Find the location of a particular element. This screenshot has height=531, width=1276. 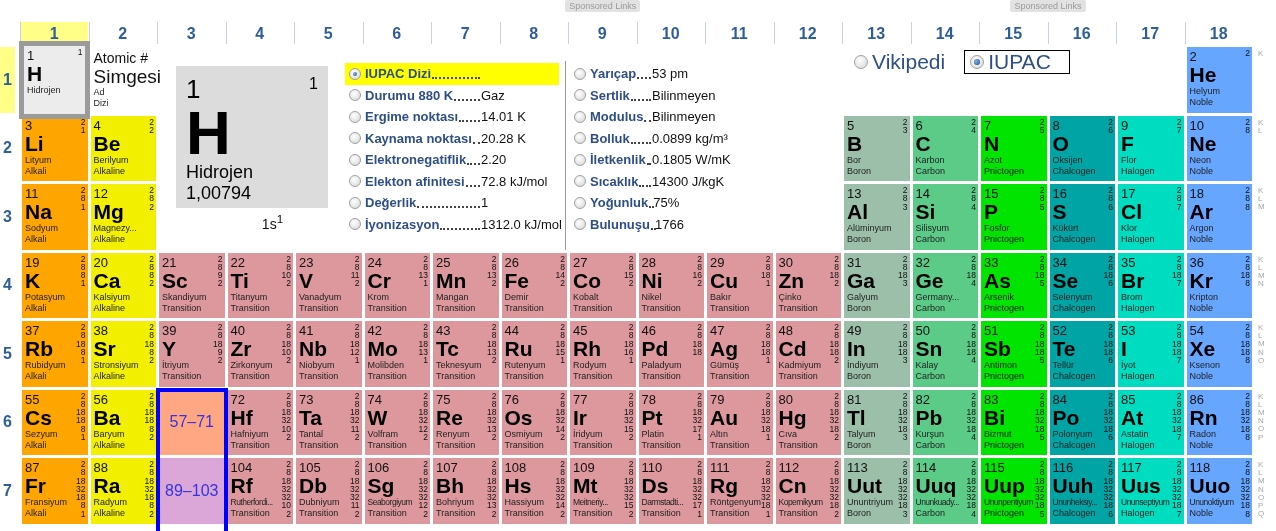

element-tile: 20 Ca Kalsiyum Alkaline 2 8 8 2 is located at coordinates (123, 285).